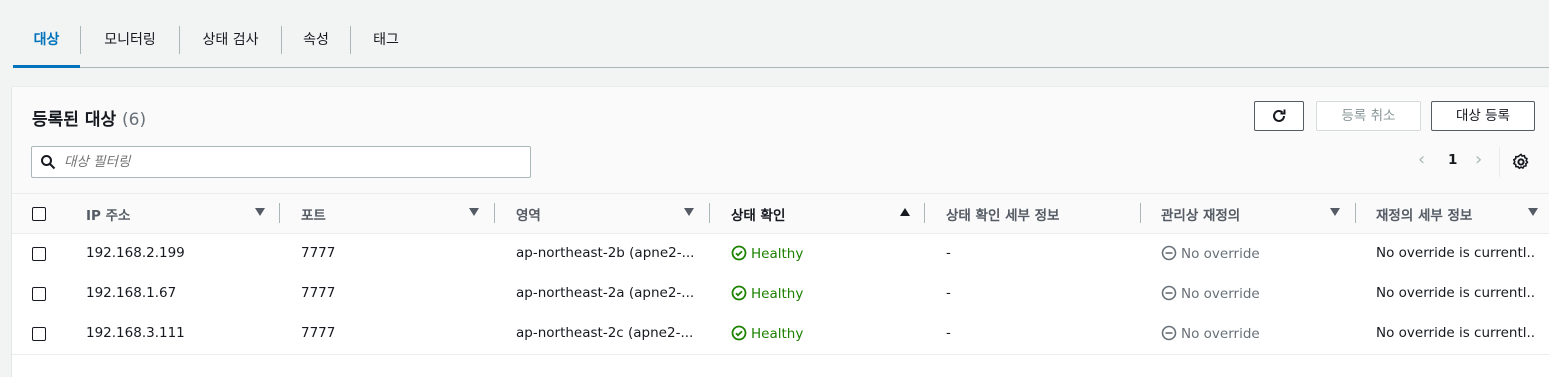  I want to click on active-tab-indicator, so click(46, 66).